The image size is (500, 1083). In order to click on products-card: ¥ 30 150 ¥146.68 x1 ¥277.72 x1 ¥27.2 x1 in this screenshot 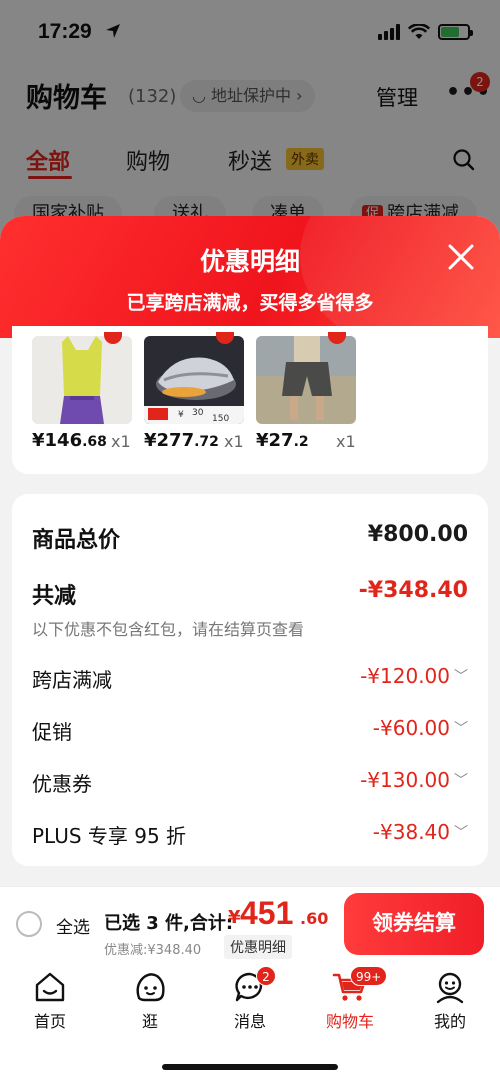, I will do `click(250, 400)`.